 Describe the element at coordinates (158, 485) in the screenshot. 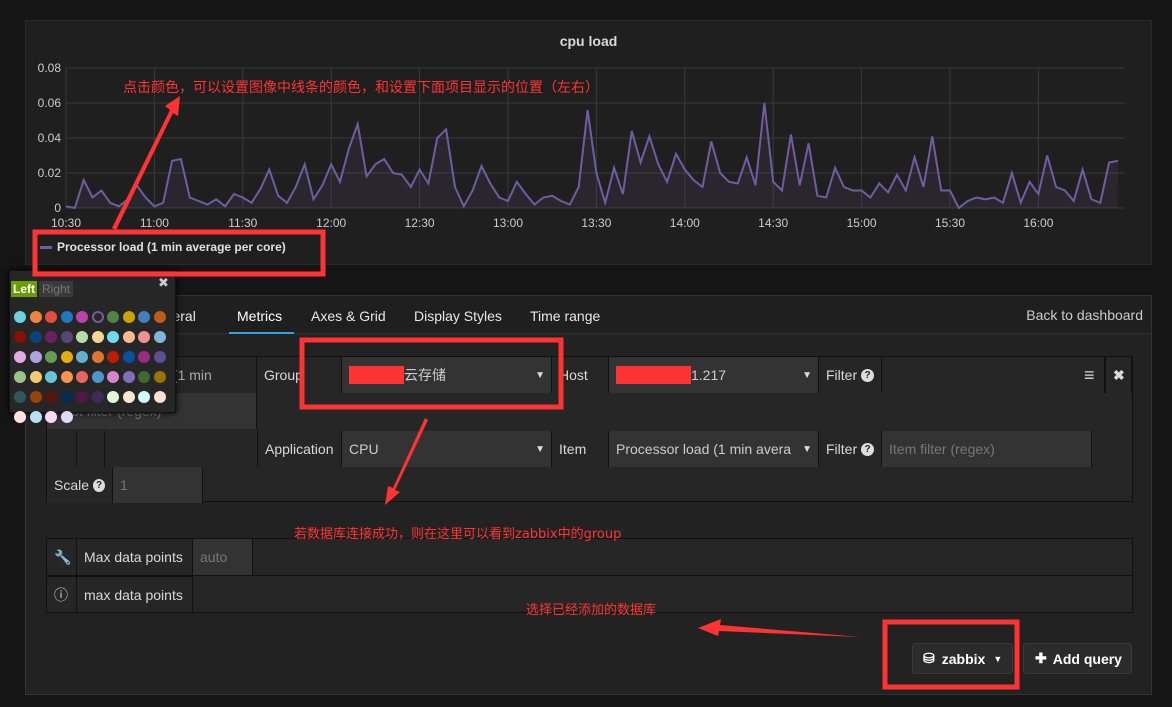

I see `scale-input: 1` at that location.